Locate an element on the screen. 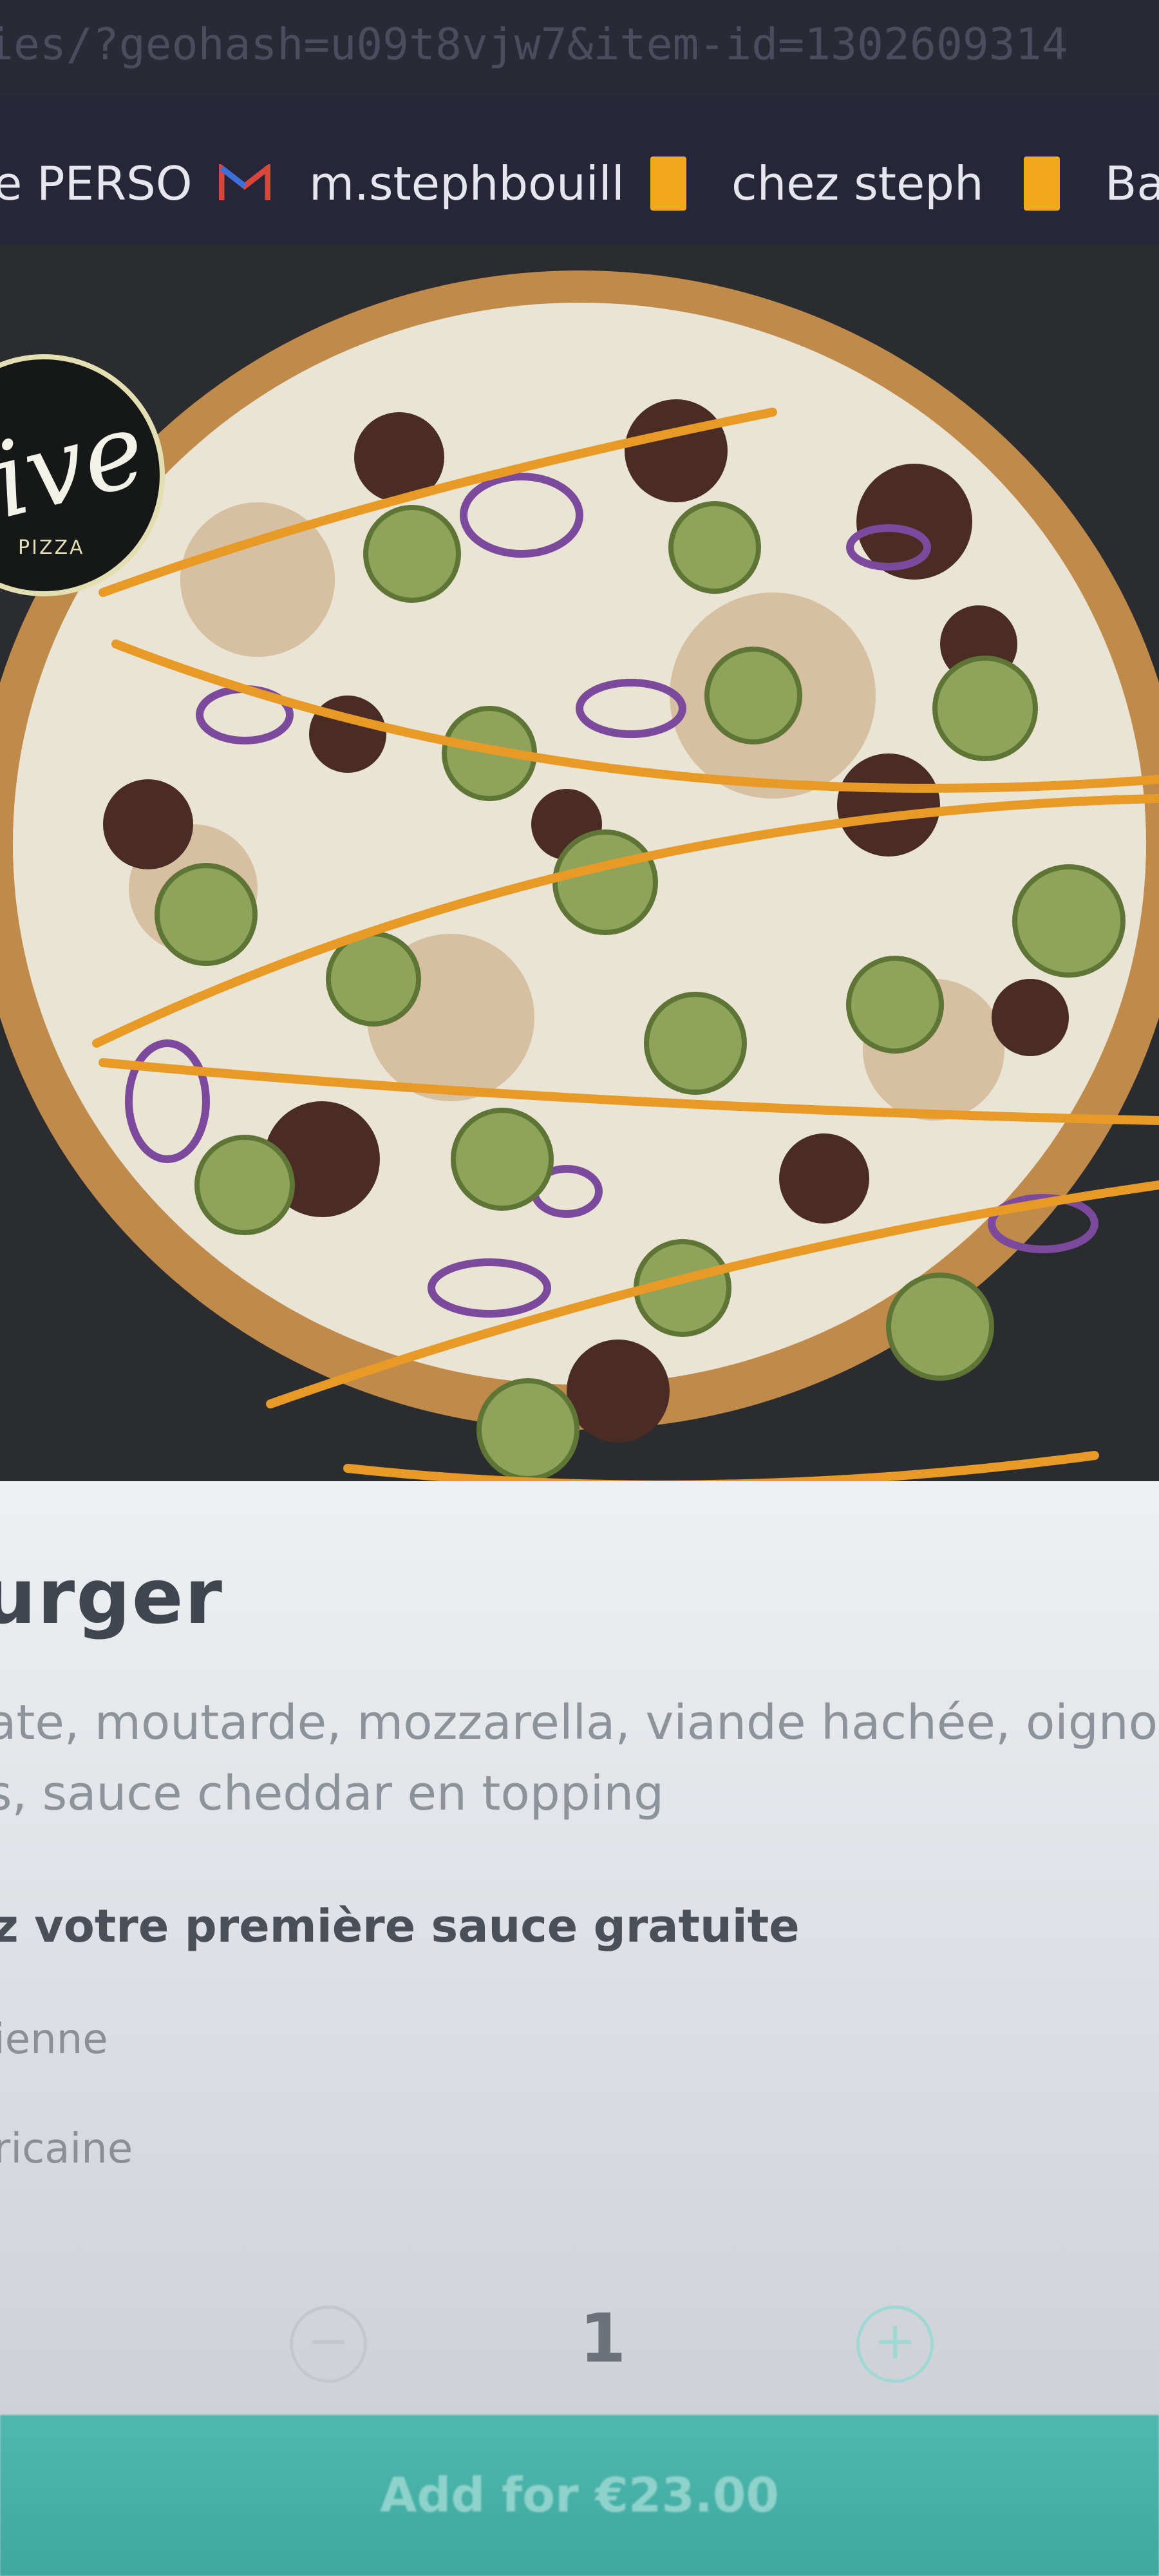 This screenshot has height=2576, width=1159. bookmark-ba: Ba is located at coordinates (1091, 183).